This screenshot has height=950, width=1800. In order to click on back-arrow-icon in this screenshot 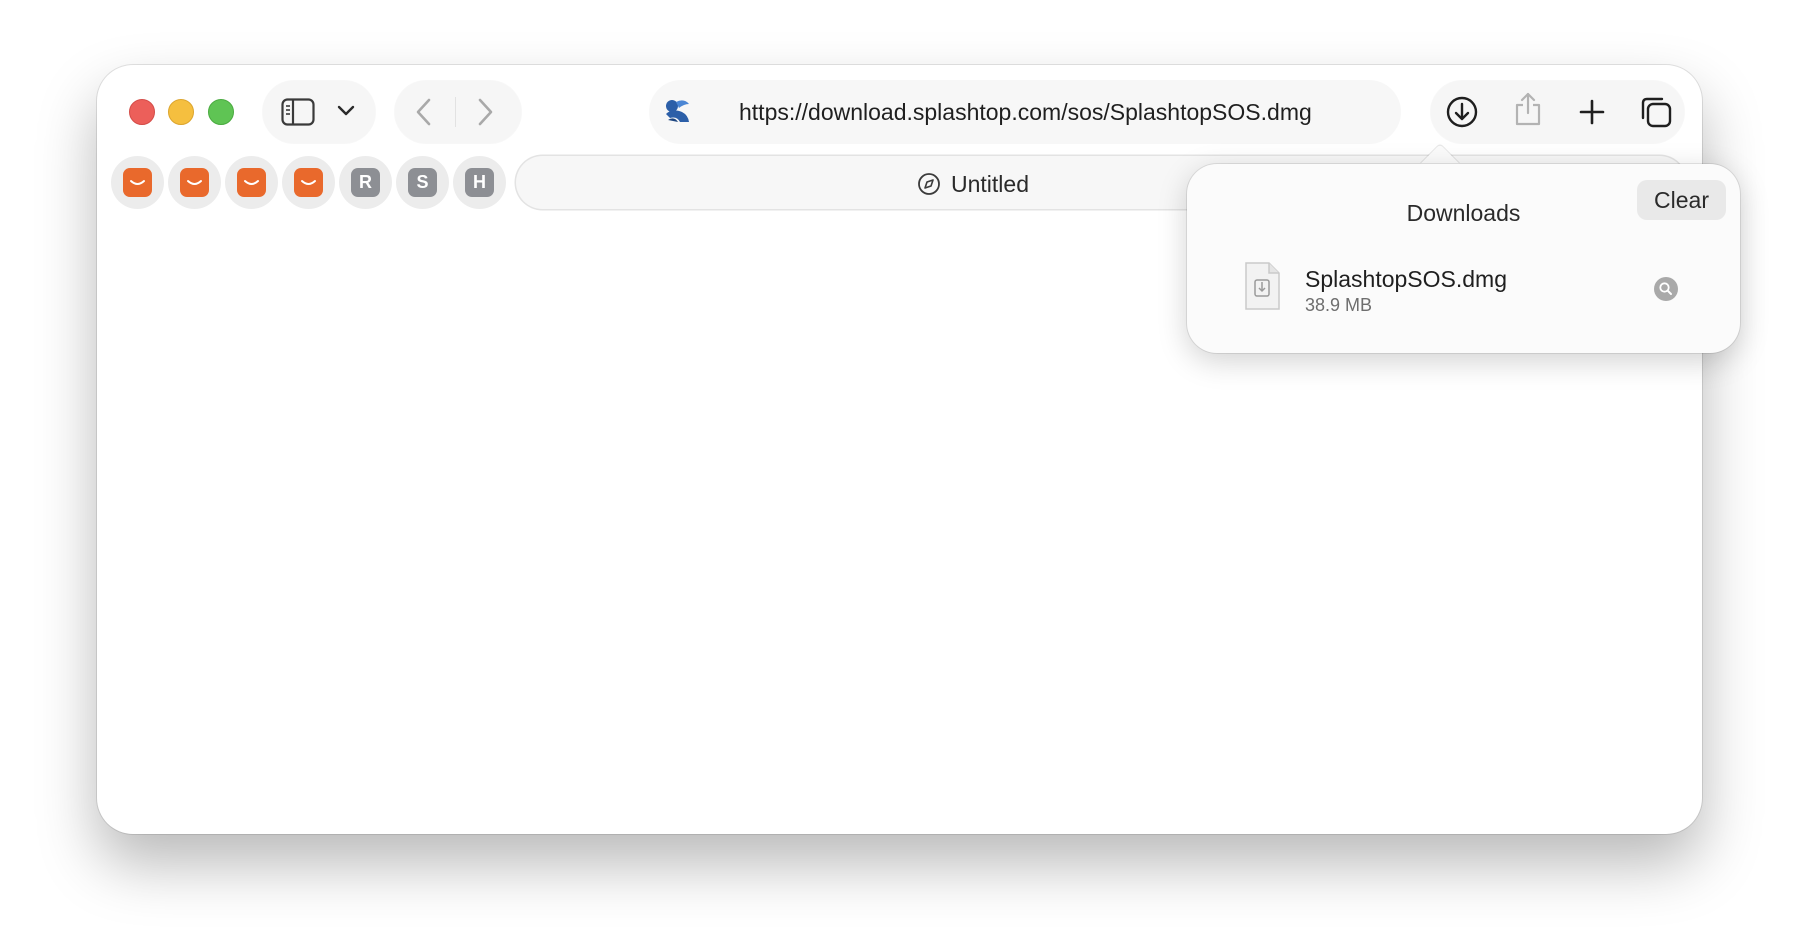, I will do `click(423, 112)`.